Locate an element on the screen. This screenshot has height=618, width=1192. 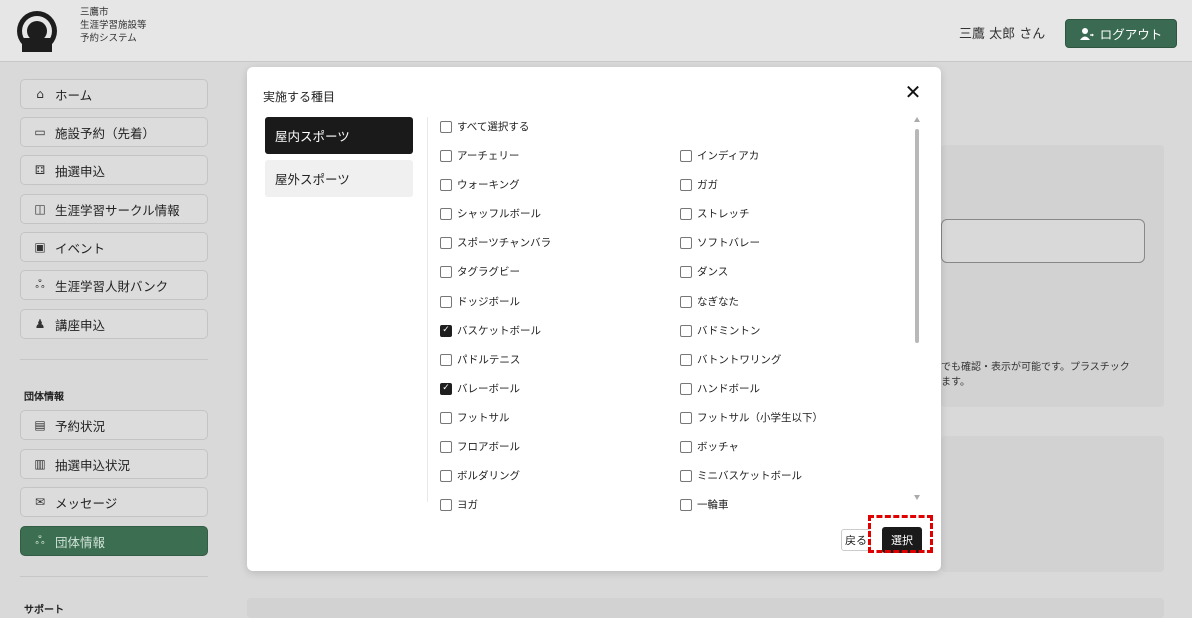
circle-info-icon: ◫ is located at coordinates (40, 209).